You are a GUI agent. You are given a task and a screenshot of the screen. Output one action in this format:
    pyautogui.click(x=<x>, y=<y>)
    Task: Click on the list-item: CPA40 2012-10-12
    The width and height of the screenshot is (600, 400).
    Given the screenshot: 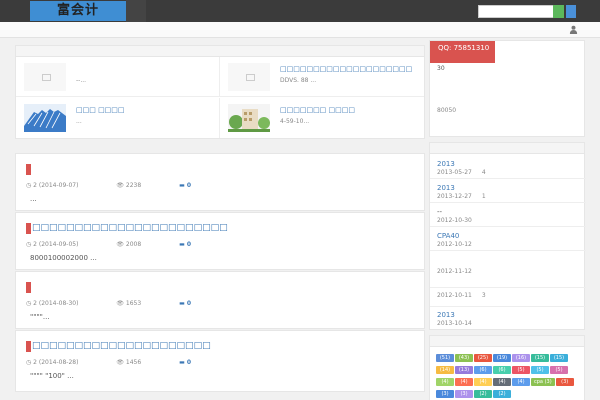 What is the action you would take?
    pyautogui.click(x=508, y=239)
    